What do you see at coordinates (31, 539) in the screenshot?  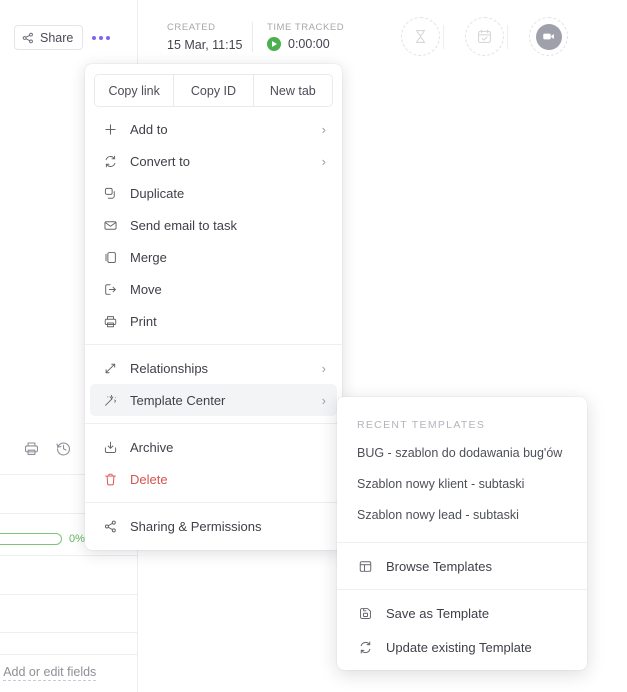 I see `progress-bar-track` at bounding box center [31, 539].